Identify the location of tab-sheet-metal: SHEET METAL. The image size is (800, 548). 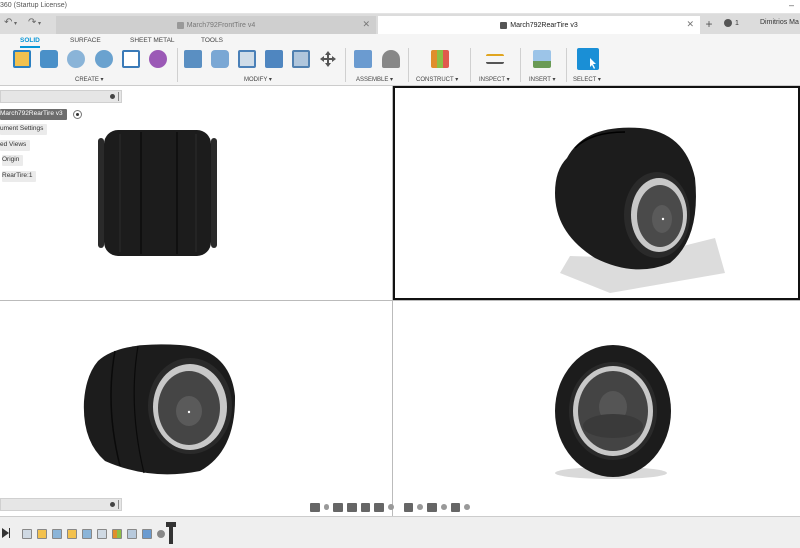
(152, 40).